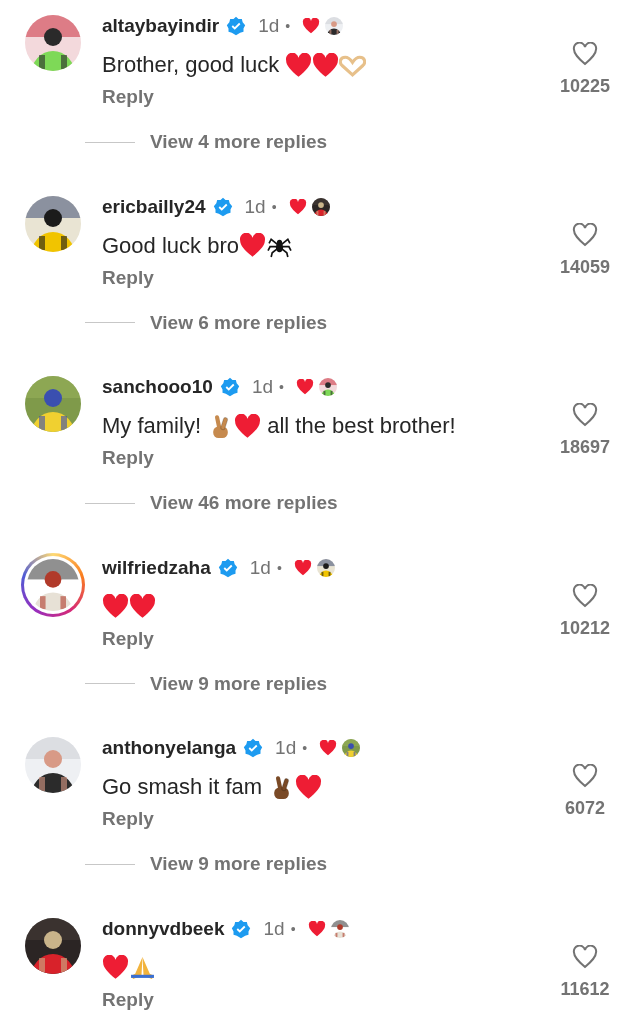  What do you see at coordinates (169, 748) in the screenshot?
I see `username: anthonyelanga` at bounding box center [169, 748].